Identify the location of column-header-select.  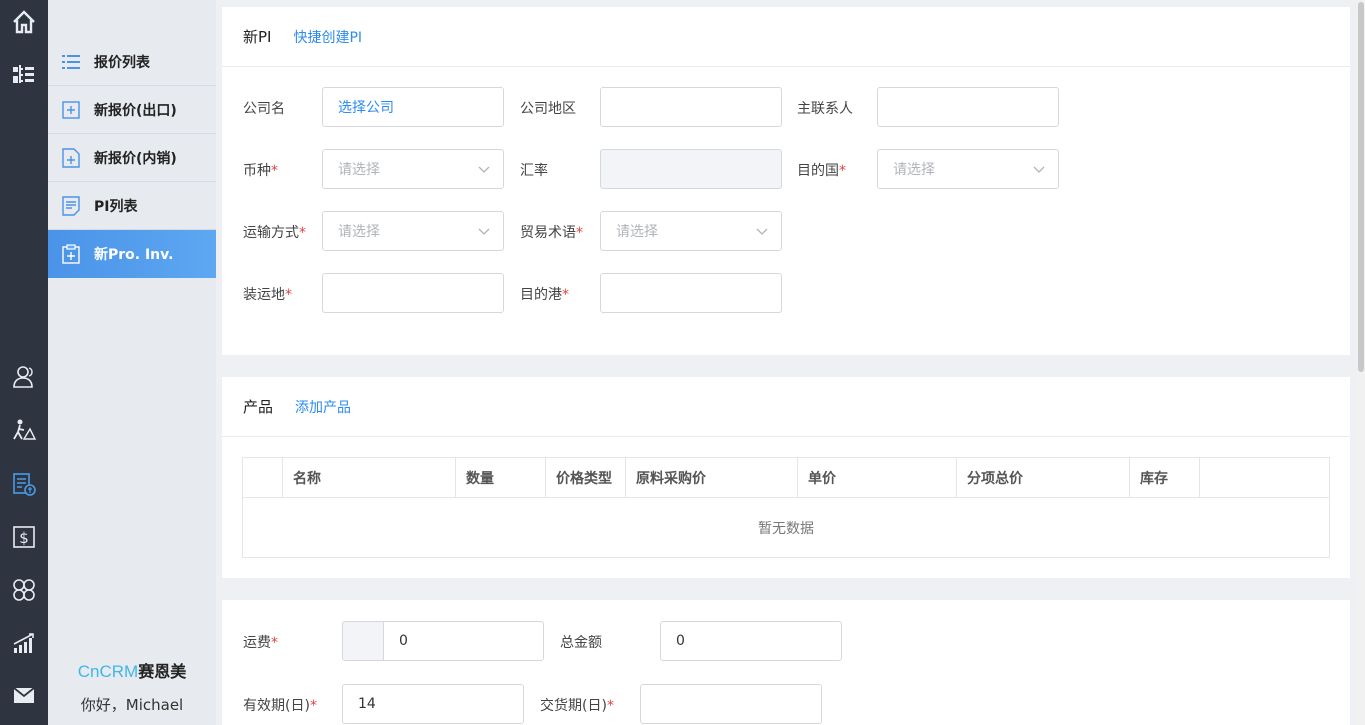
(263, 477).